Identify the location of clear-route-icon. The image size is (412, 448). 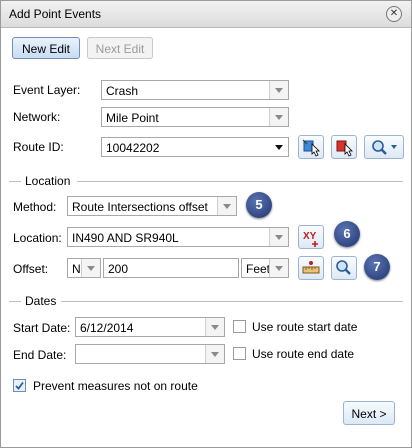
(344, 148).